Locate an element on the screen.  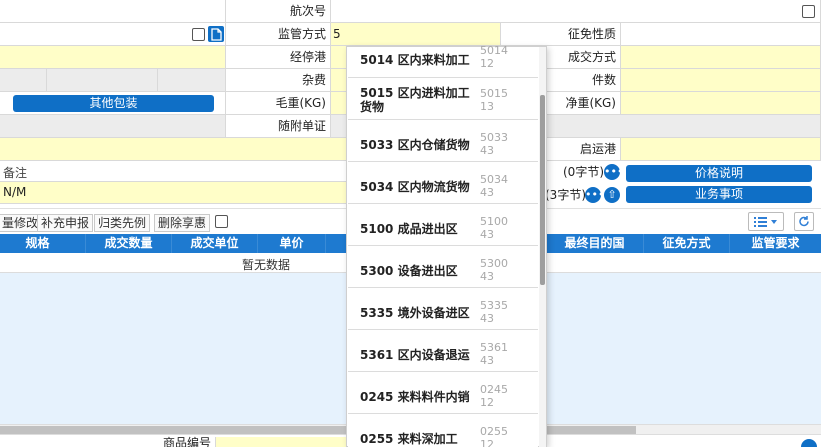
dropdown-scrollbar-thumb is located at coordinates (542, 190).